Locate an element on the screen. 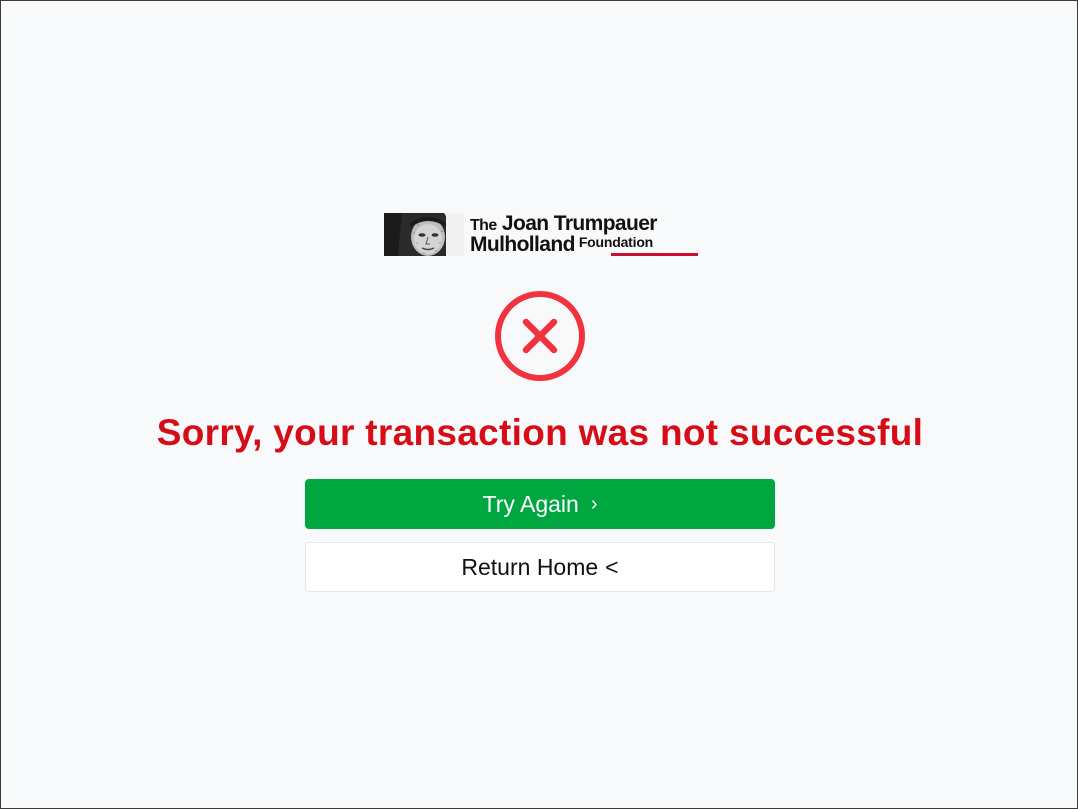 This screenshot has height=809, width=1078. foundation-logo: The Joan Trumpauer Mulholland Foundation is located at coordinates (542, 234).